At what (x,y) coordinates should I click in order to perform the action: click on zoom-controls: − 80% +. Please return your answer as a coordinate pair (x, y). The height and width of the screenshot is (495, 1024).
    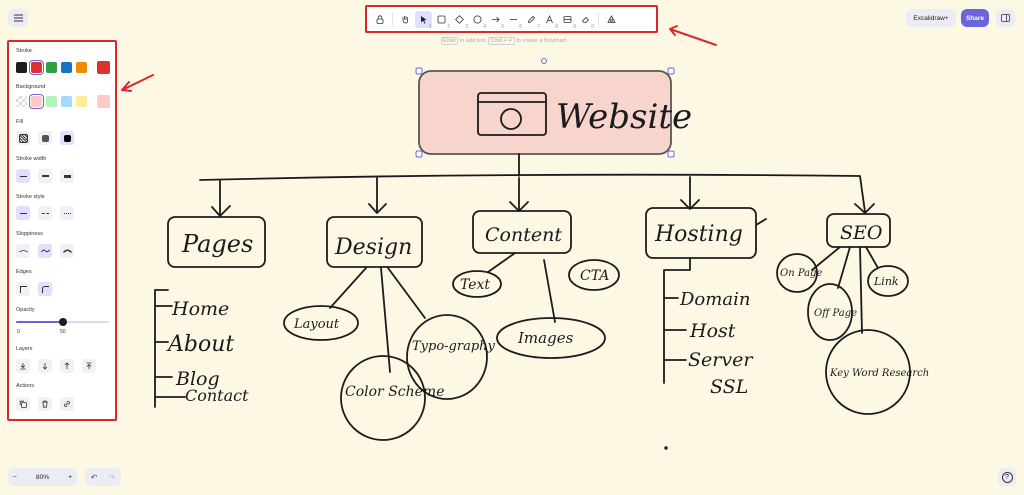
    Looking at the image, I should click on (42, 477).